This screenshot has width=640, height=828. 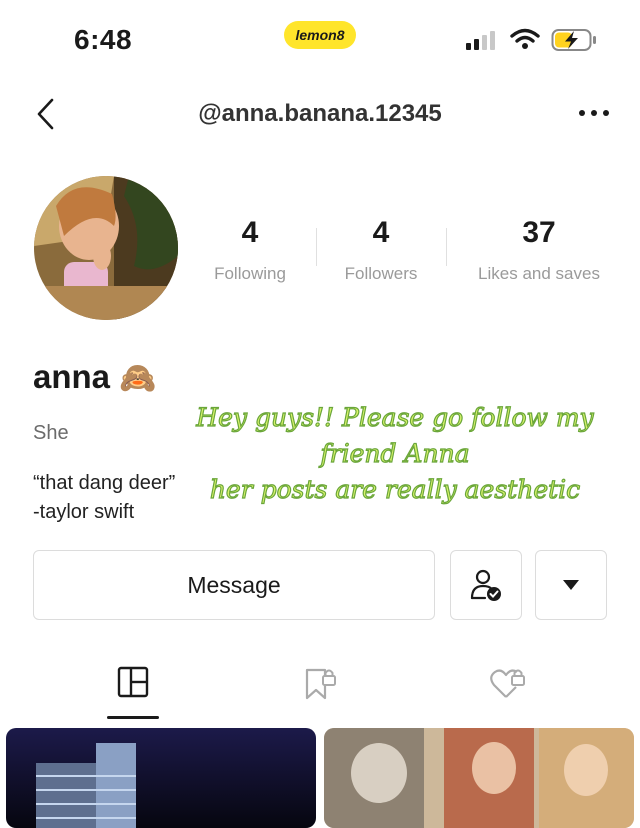 What do you see at coordinates (381, 250) in the screenshot?
I see `stat-followers: 4 Followers` at bounding box center [381, 250].